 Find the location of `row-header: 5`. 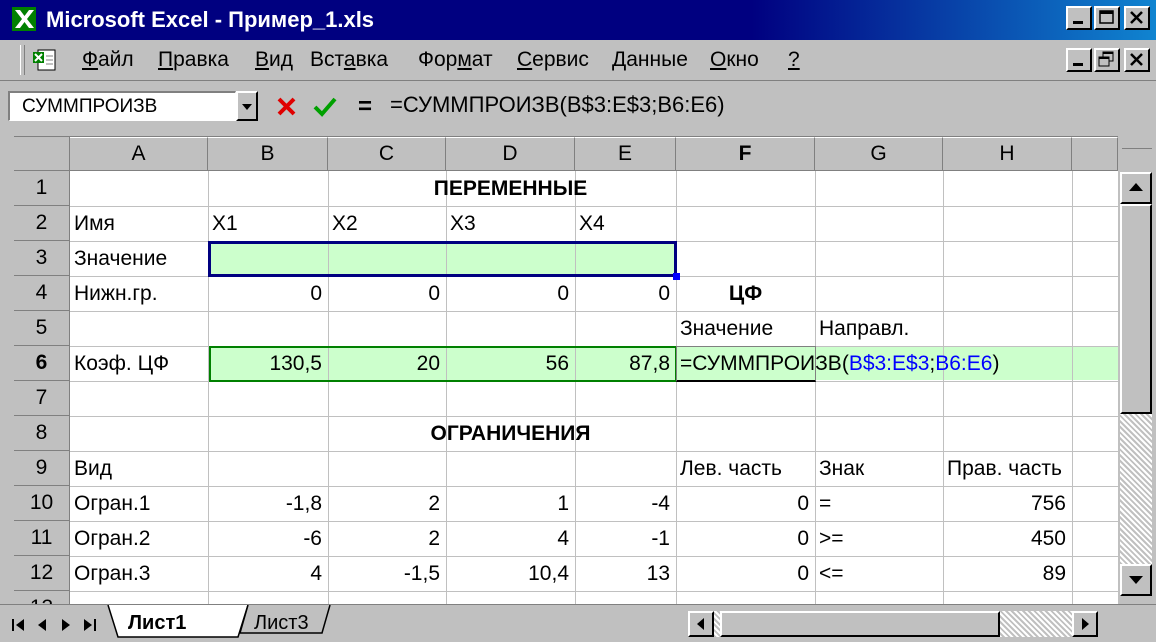

row-header: 5 is located at coordinates (42, 328).